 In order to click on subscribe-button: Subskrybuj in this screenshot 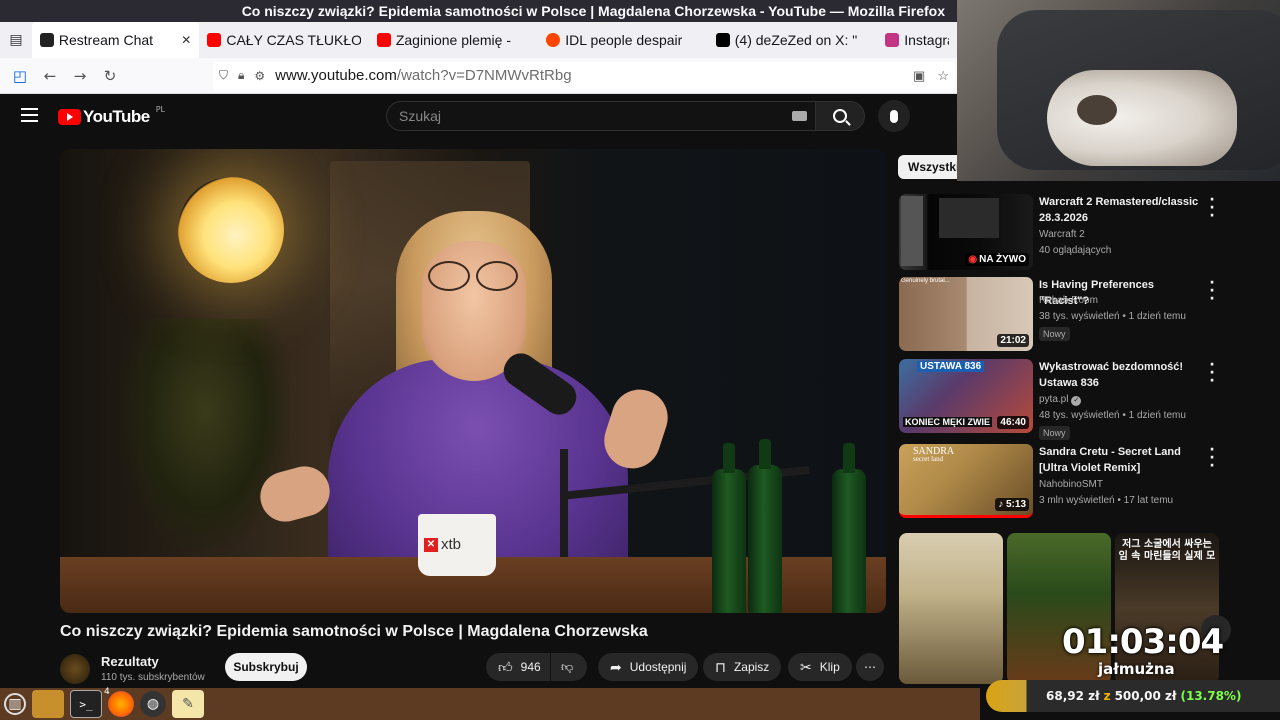, I will do `click(266, 667)`.